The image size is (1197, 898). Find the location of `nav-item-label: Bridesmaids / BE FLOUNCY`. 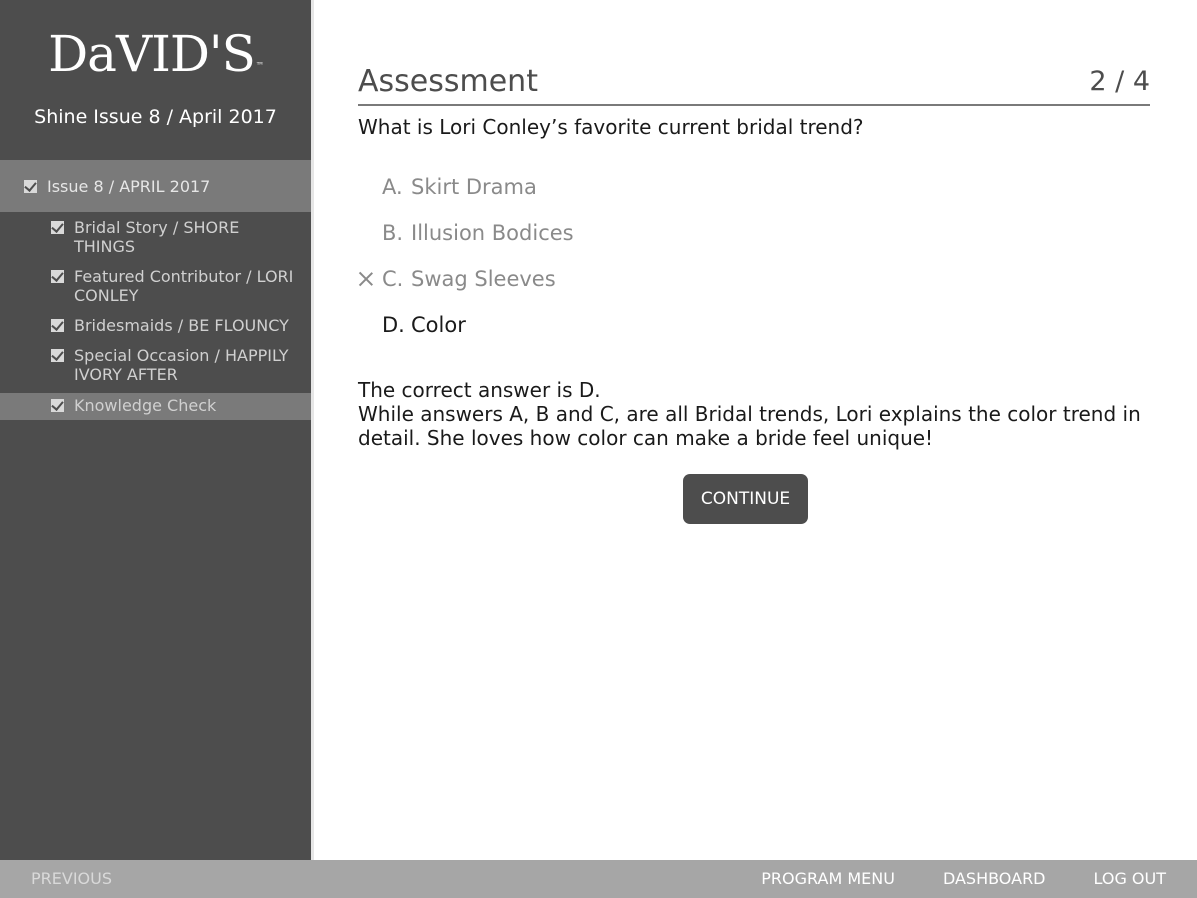

nav-item-label: Bridesmaids / BE FLOUNCY is located at coordinates (181, 325).